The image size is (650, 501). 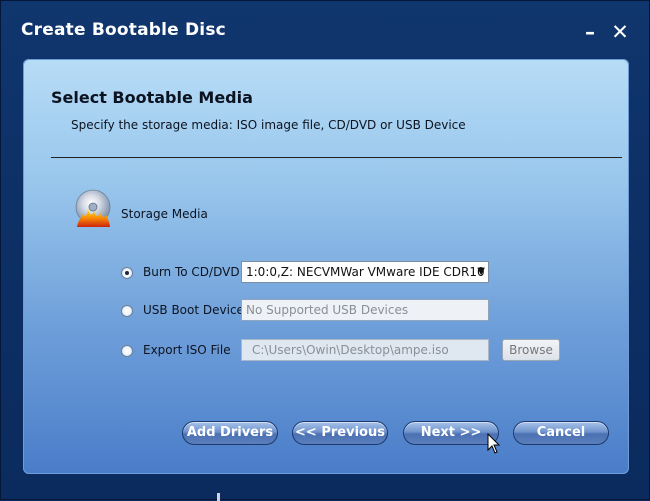 What do you see at coordinates (336, 157) in the screenshot?
I see `divider` at bounding box center [336, 157].